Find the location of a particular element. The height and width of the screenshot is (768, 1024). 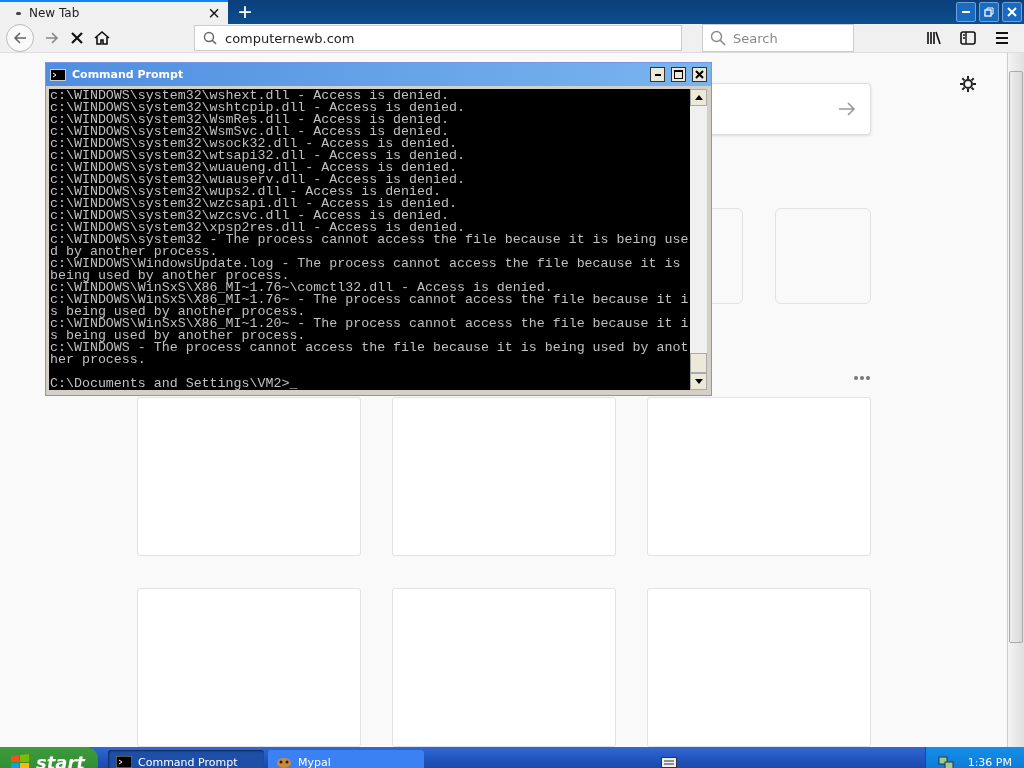

console-line: c:\WINDOWS\system32\wshtcpip.dll - Access is denied. is located at coordinates (258, 108).